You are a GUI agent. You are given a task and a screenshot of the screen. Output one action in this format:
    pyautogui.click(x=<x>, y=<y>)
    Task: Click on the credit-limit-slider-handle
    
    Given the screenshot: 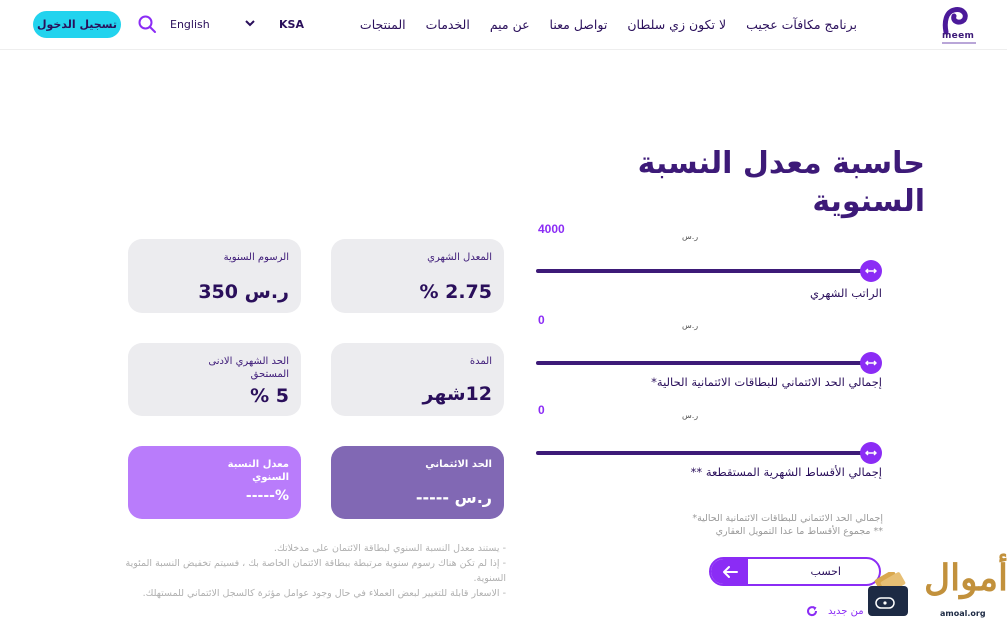 What is the action you would take?
    pyautogui.click(x=871, y=363)
    